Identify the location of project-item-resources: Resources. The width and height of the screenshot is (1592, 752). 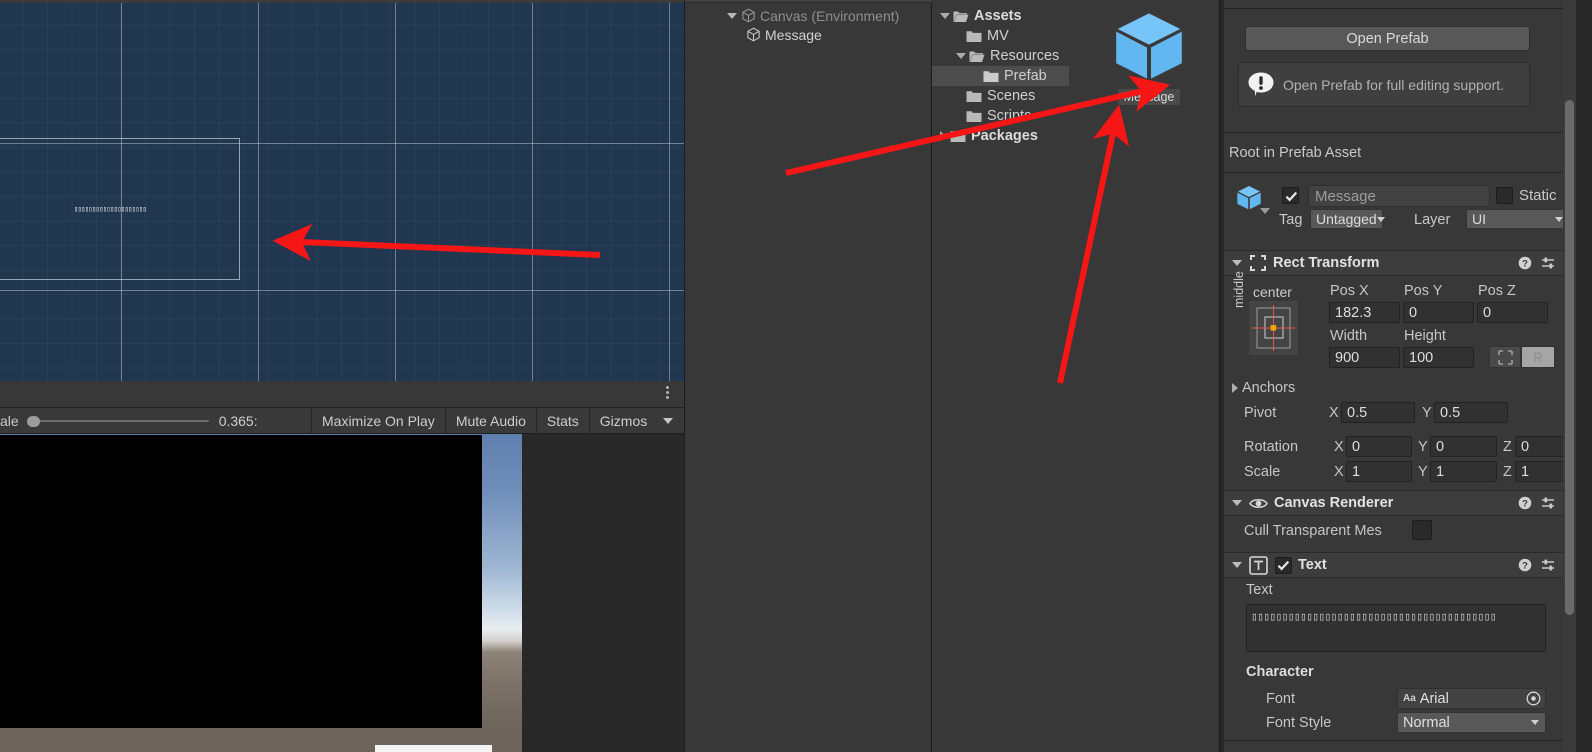
(1000, 56).